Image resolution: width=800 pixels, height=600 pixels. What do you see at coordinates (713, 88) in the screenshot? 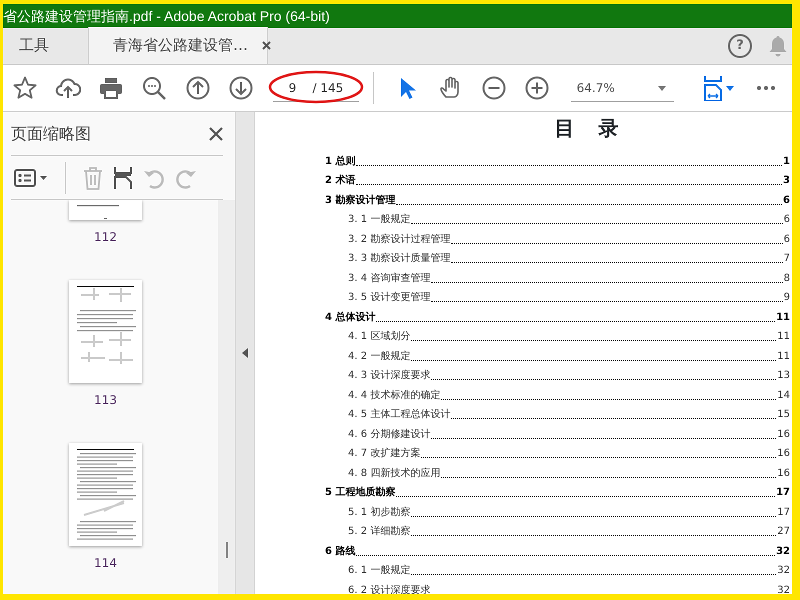
I see `fit-width-icon` at bounding box center [713, 88].